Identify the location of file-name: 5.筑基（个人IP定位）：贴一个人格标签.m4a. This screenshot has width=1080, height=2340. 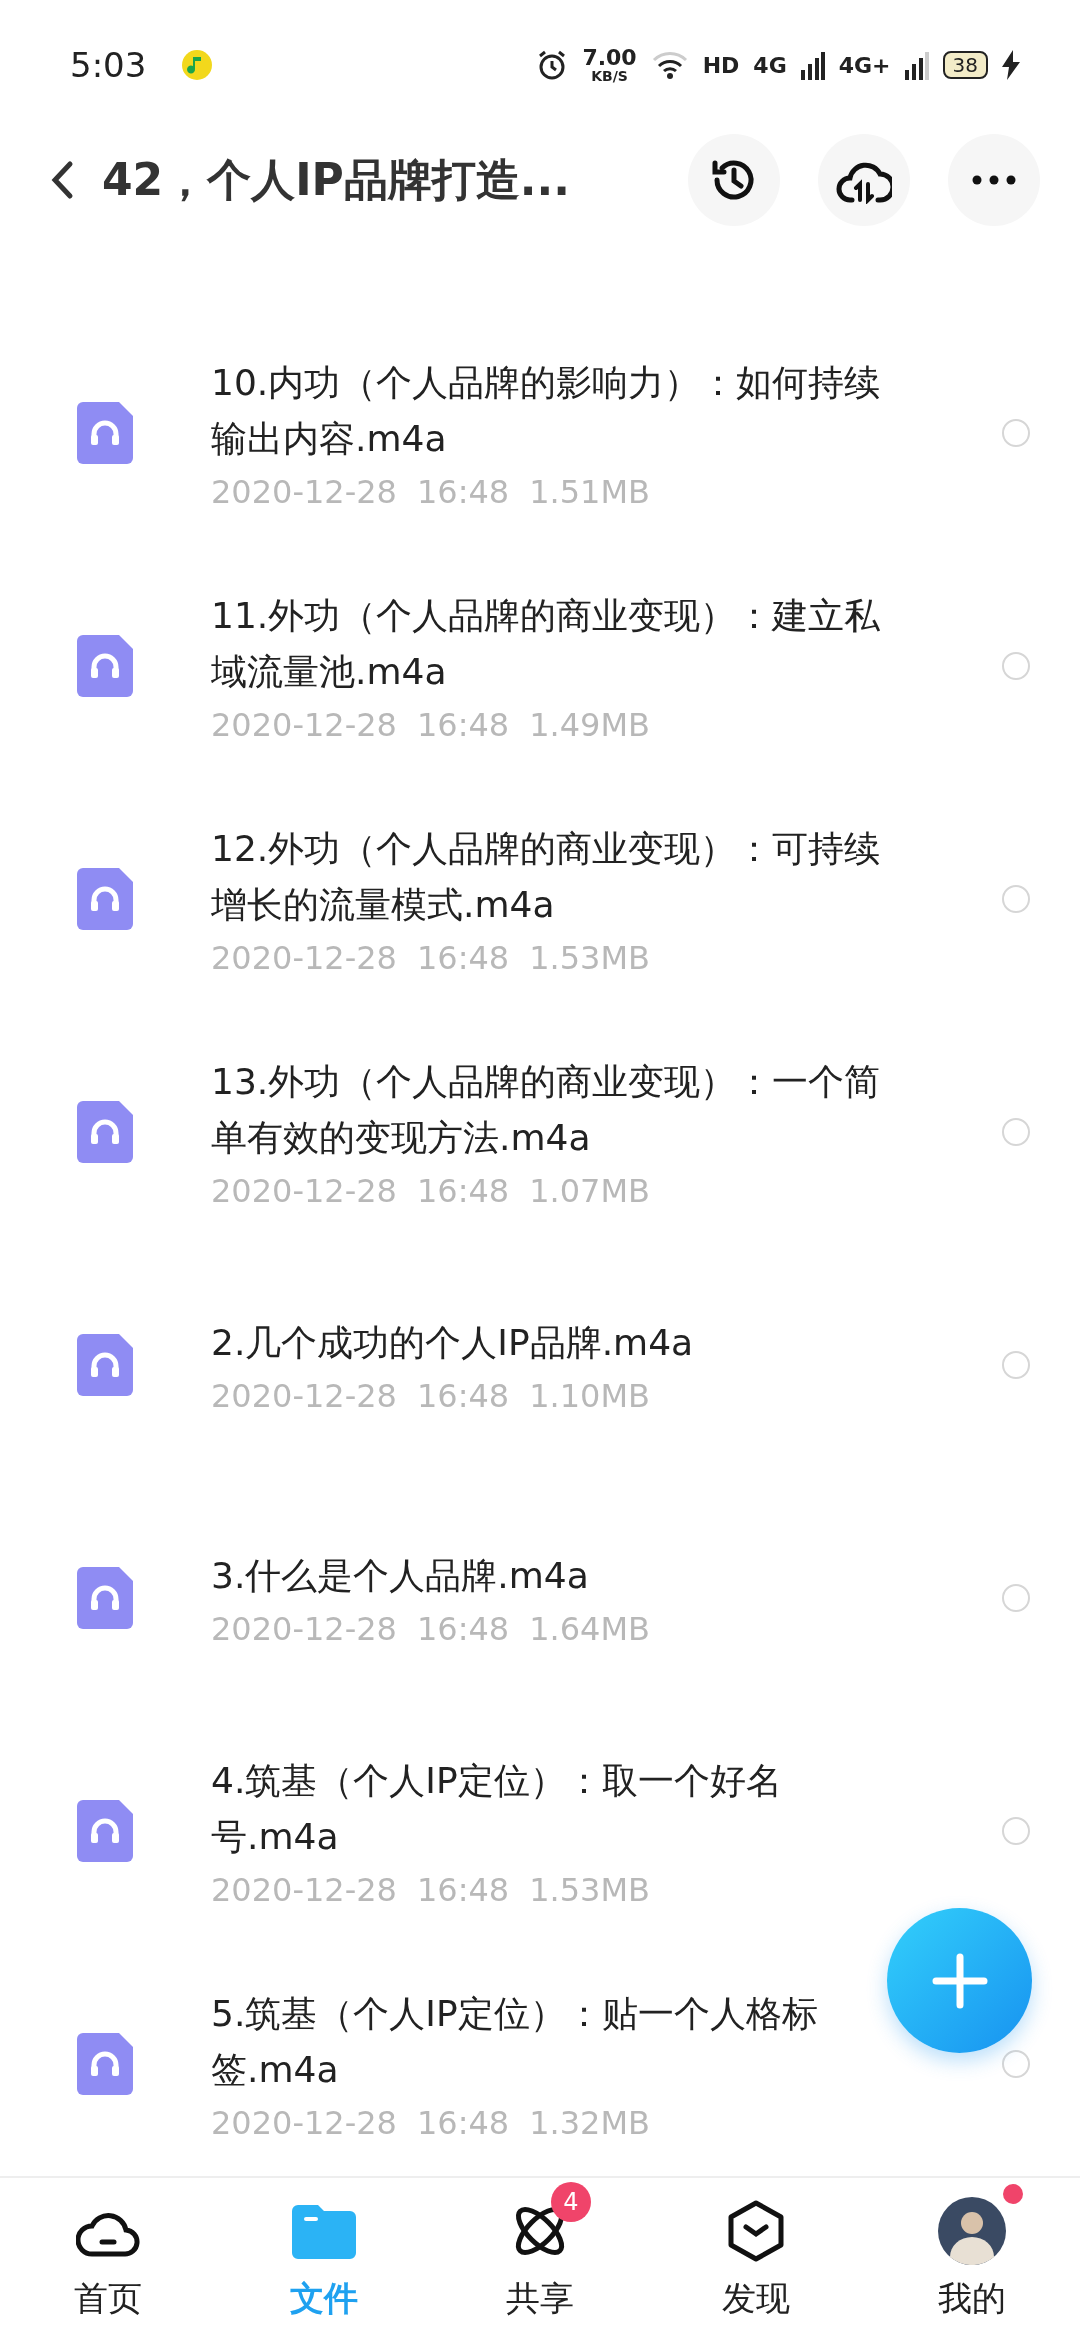
(547, 2041).